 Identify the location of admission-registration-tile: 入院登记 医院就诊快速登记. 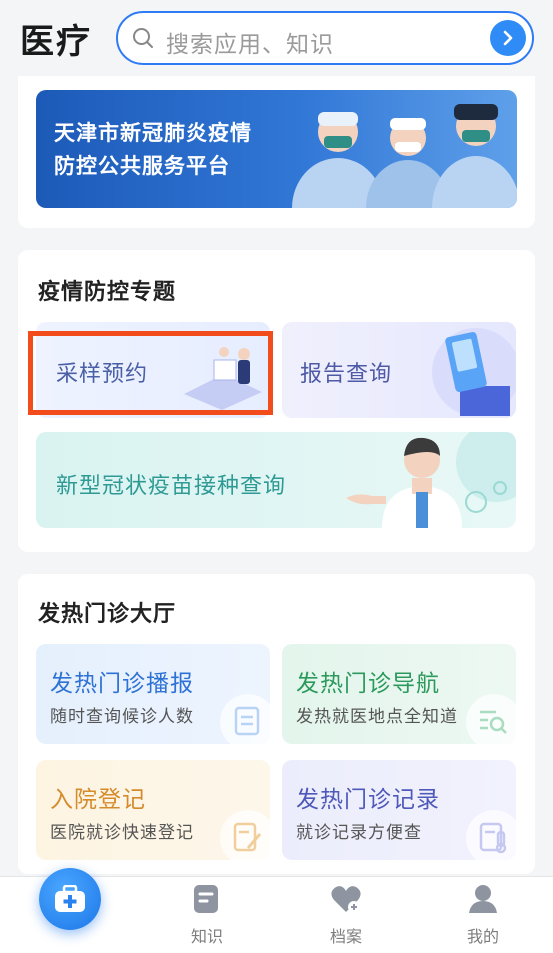
(153, 810).